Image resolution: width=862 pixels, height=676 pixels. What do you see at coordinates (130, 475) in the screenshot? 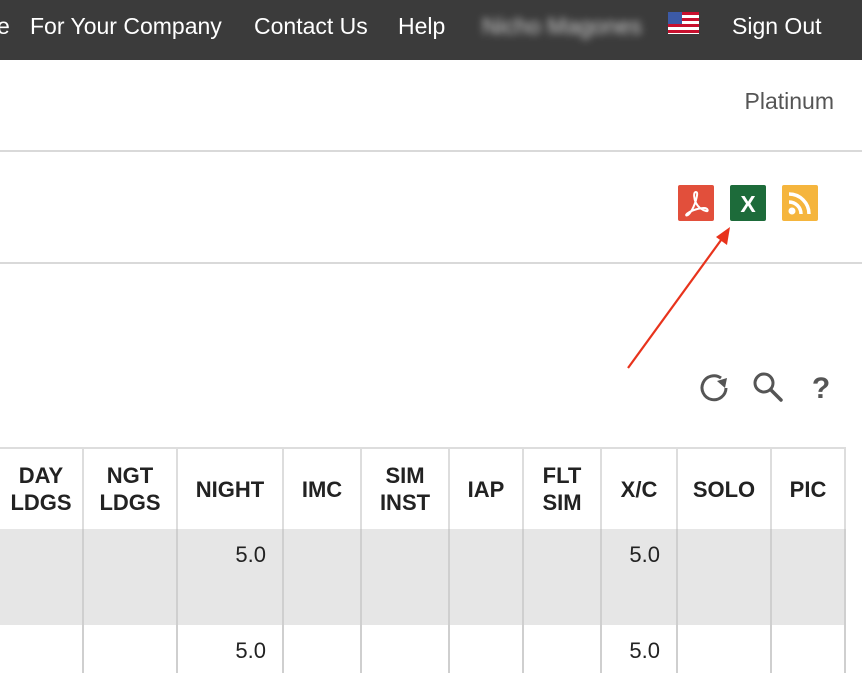
I see `col-header-line: NGT` at bounding box center [130, 475].